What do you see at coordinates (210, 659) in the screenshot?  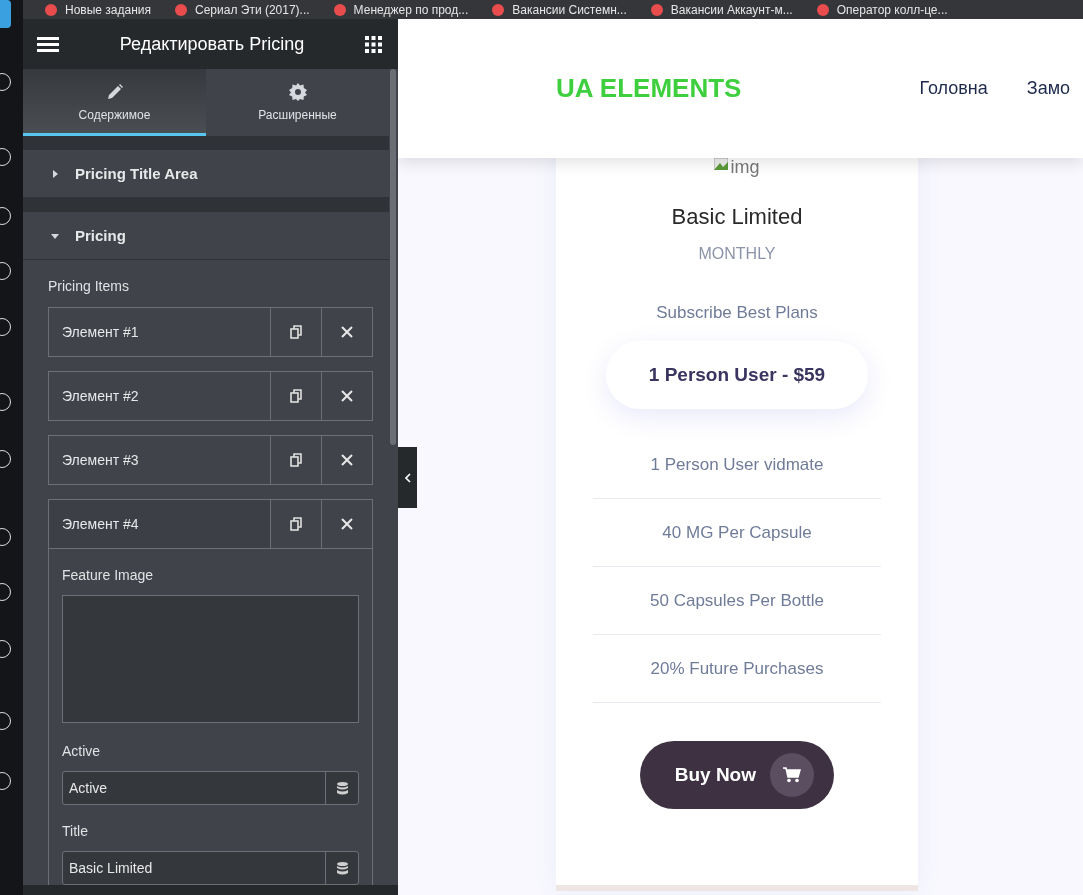 I see `image-upload-area` at bounding box center [210, 659].